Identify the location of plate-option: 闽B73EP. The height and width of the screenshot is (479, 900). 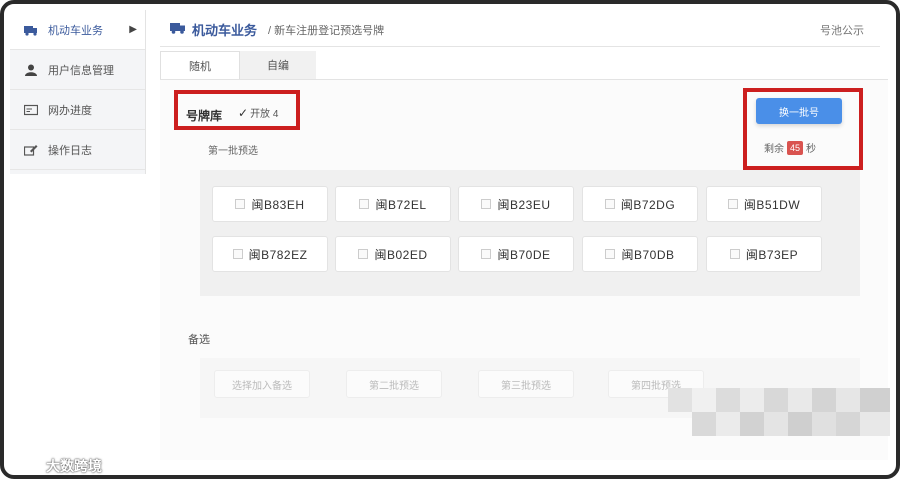
(764, 254).